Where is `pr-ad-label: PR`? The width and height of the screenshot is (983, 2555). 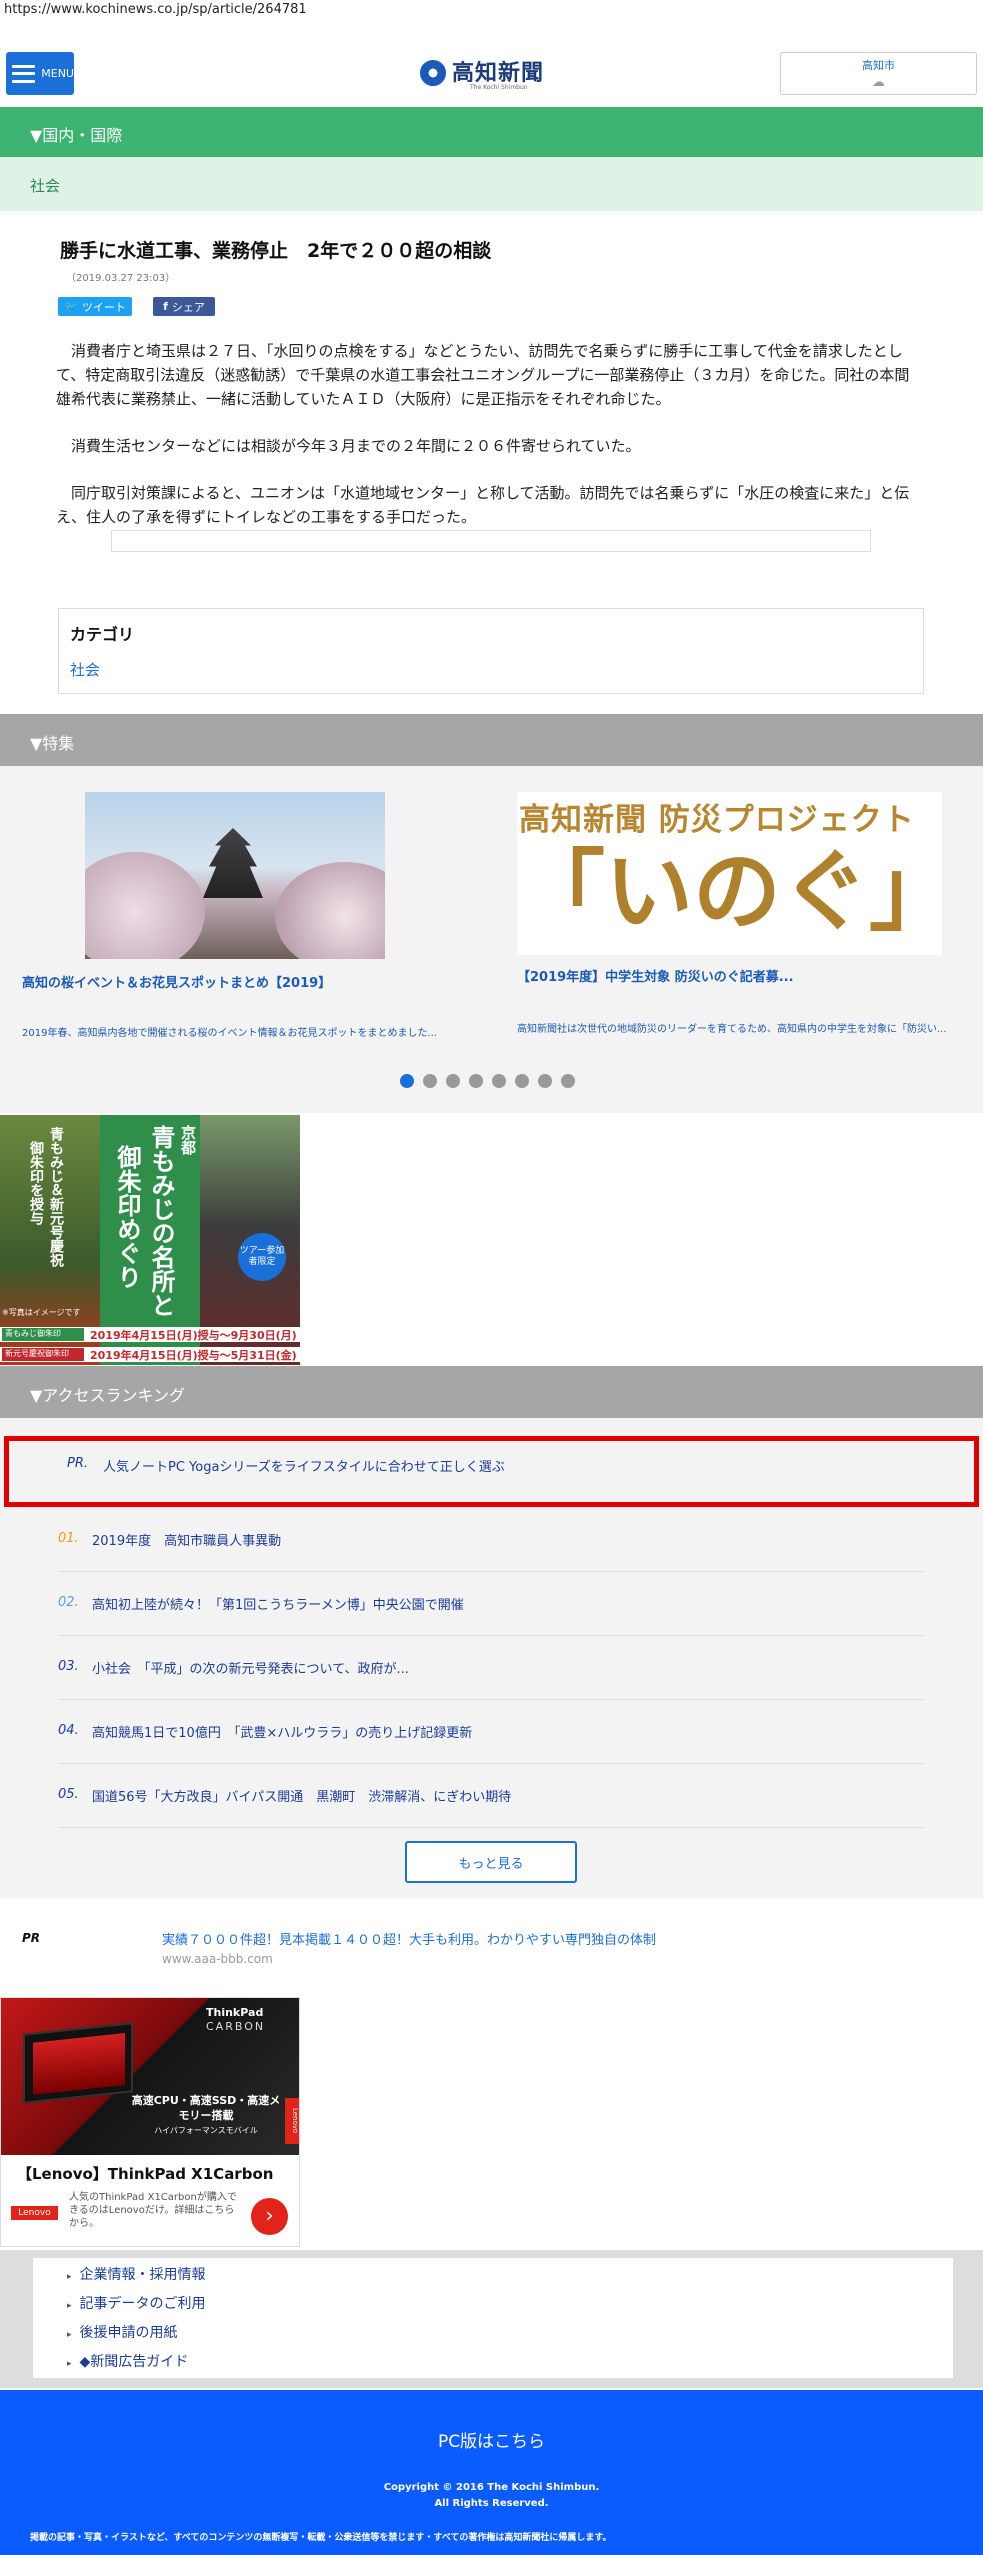
pr-ad-label: PR is located at coordinates (31, 1938).